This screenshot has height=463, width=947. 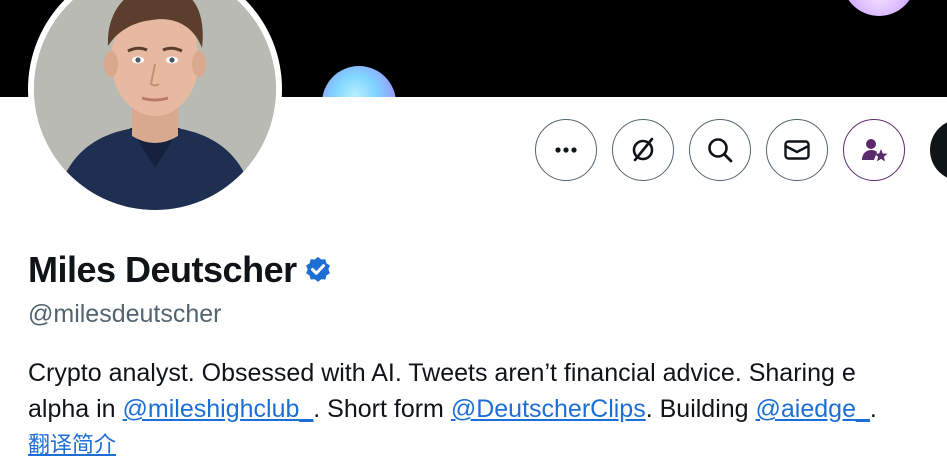 I want to click on mention-link-aiedge: @aiedge_, so click(x=813, y=409).